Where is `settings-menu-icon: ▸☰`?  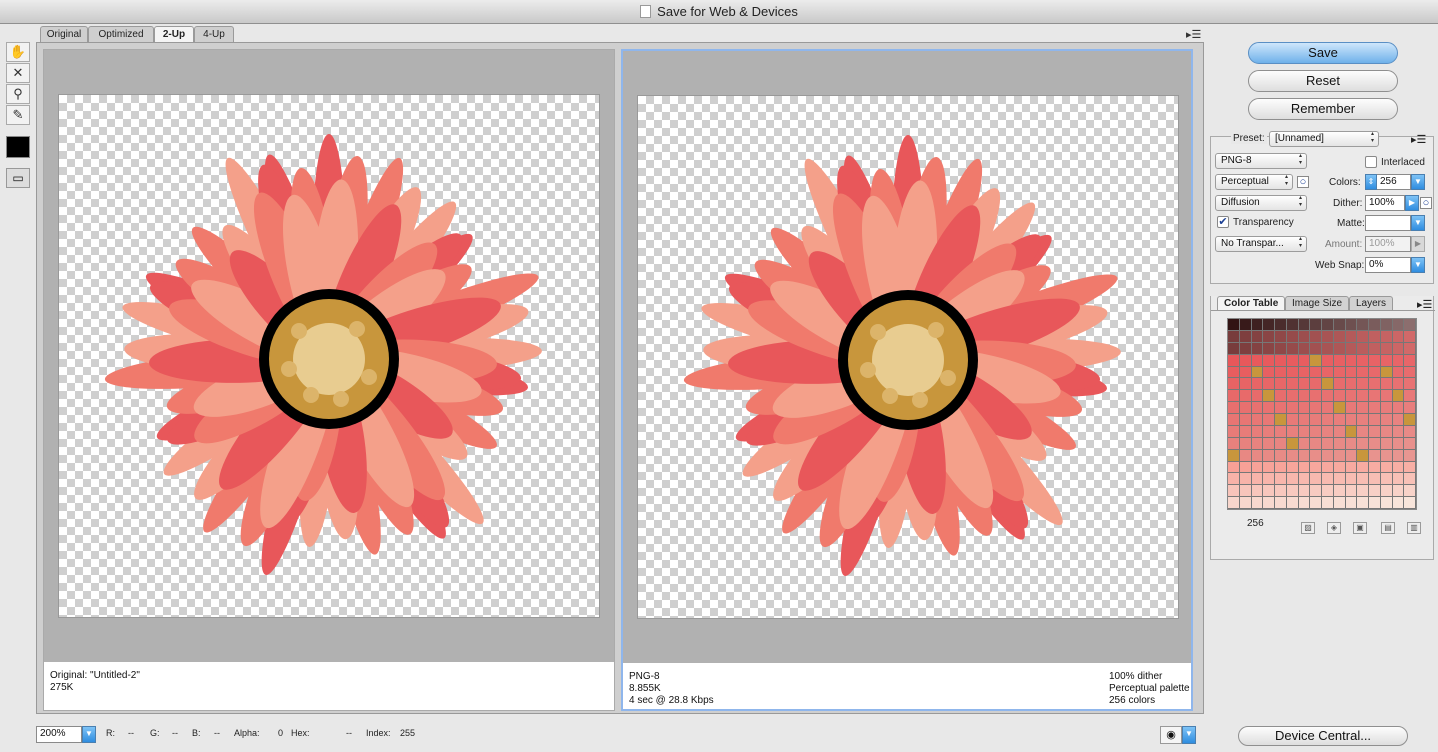 settings-menu-icon: ▸☰ is located at coordinates (1418, 139).